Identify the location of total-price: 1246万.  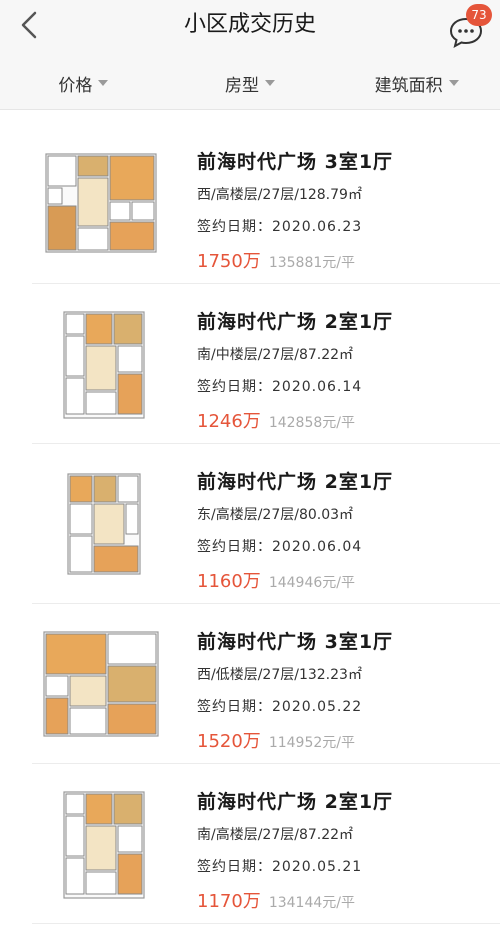
(229, 421).